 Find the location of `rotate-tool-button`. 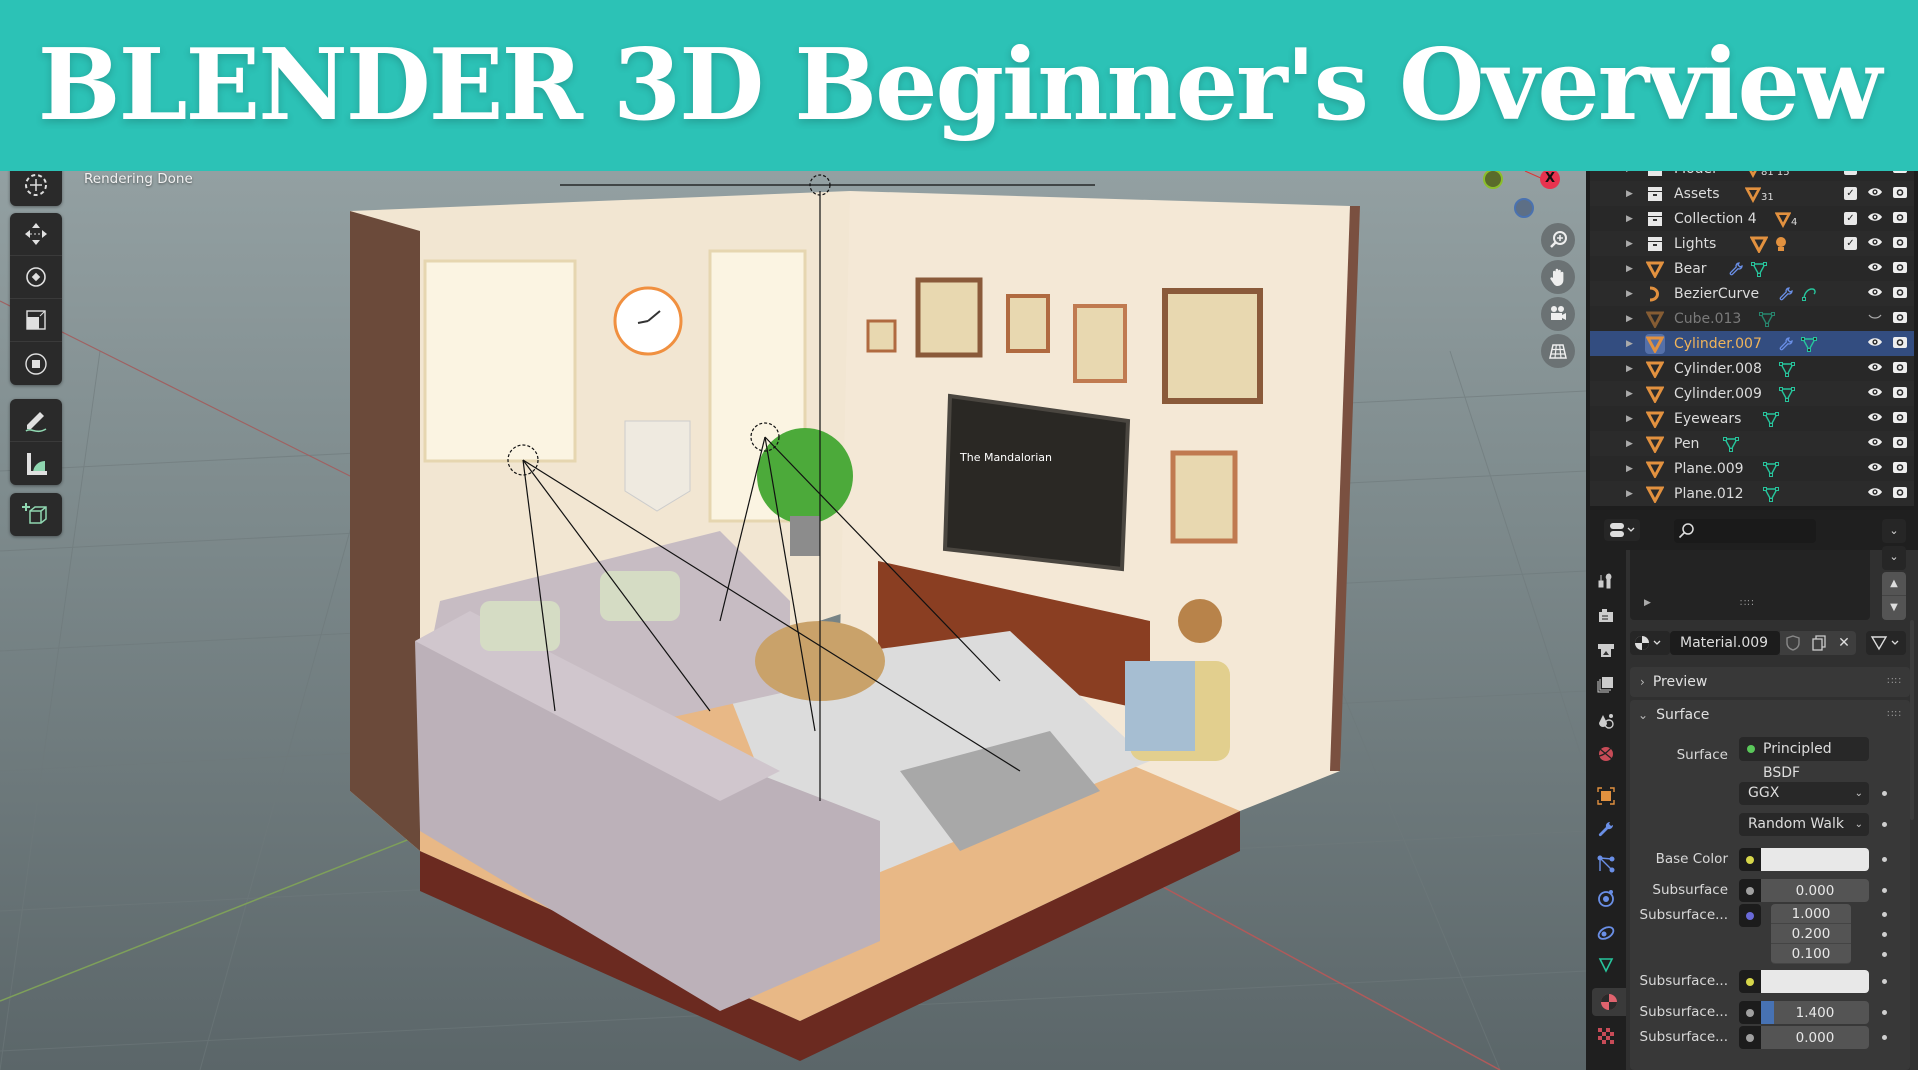

rotate-tool-button is located at coordinates (36, 277).